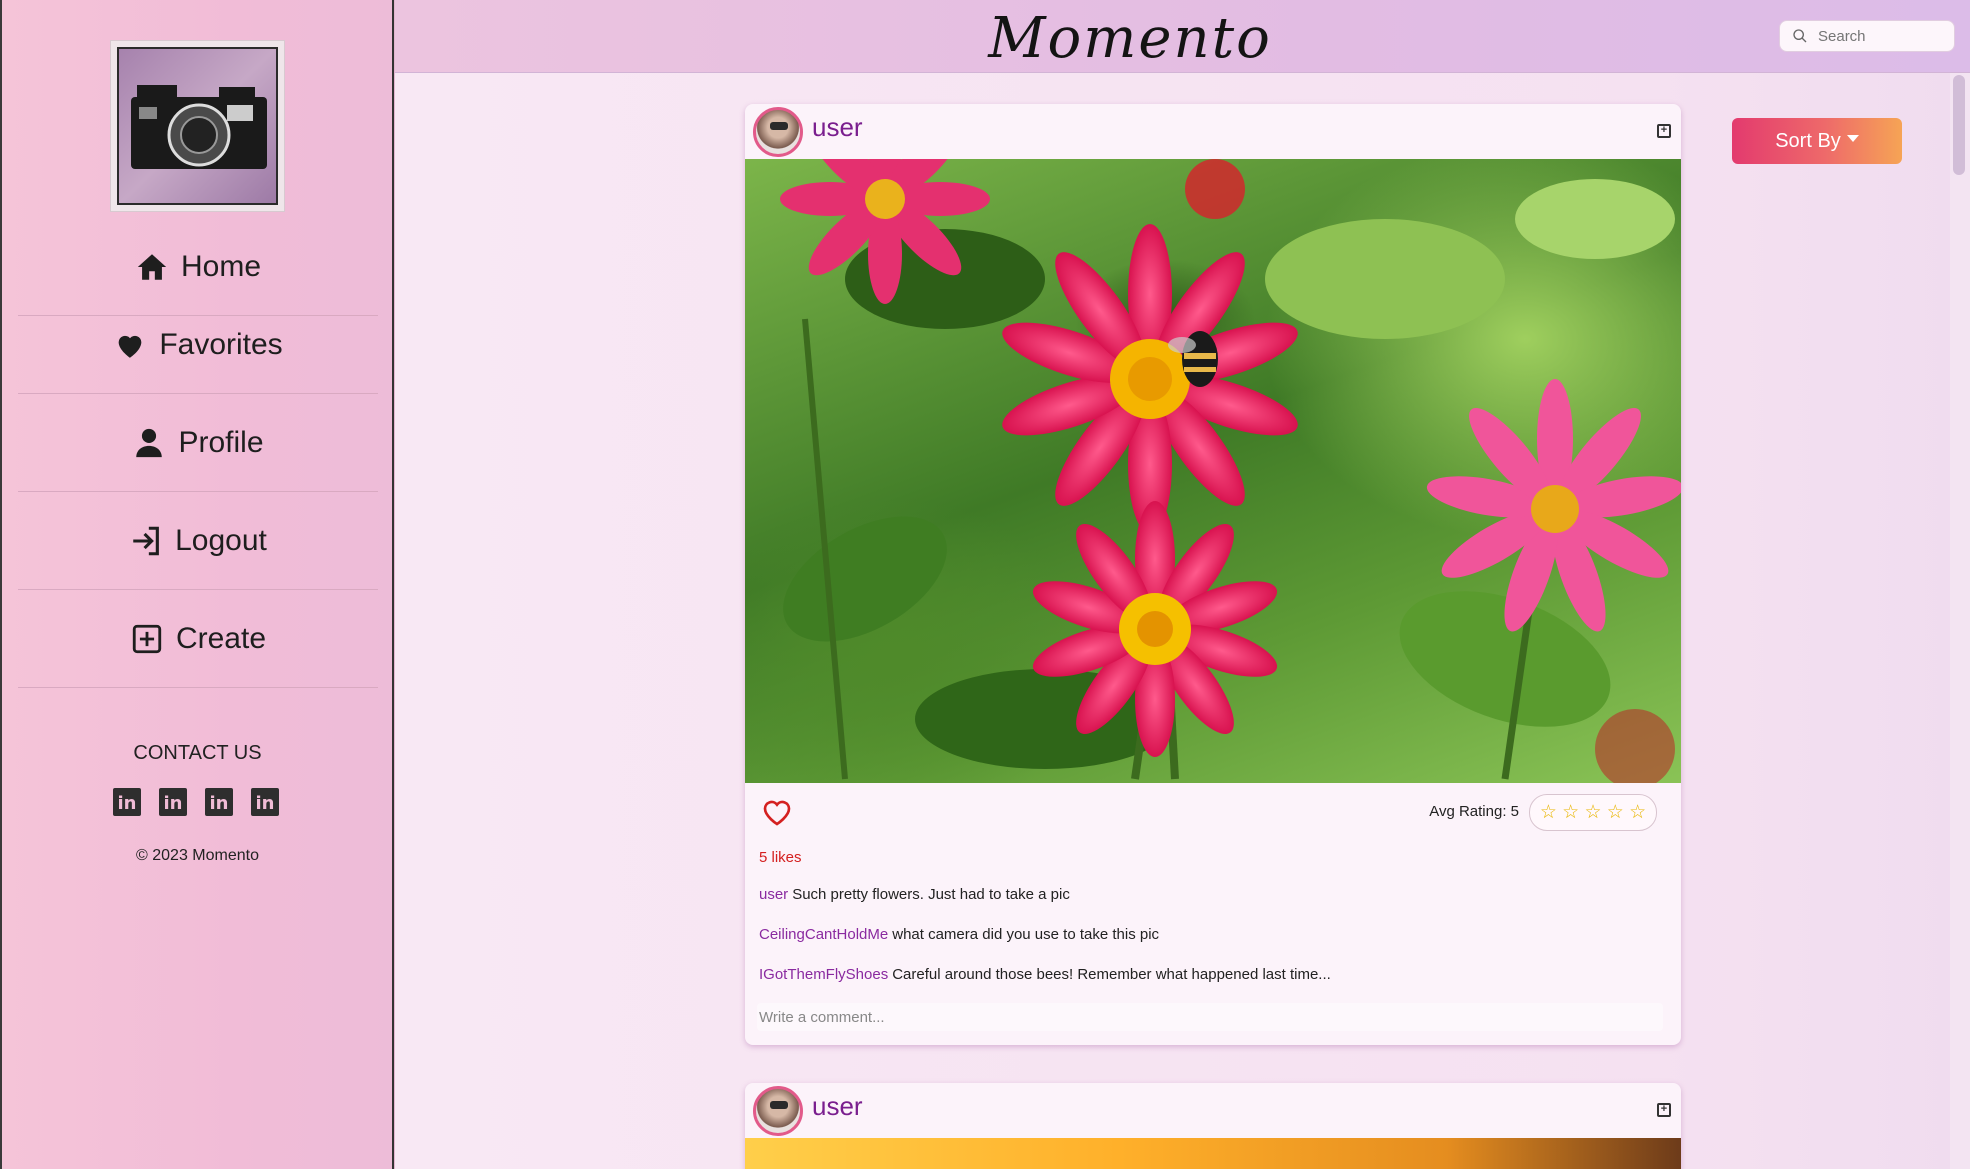  I want to click on social-links: in in in in, so click(196, 802).